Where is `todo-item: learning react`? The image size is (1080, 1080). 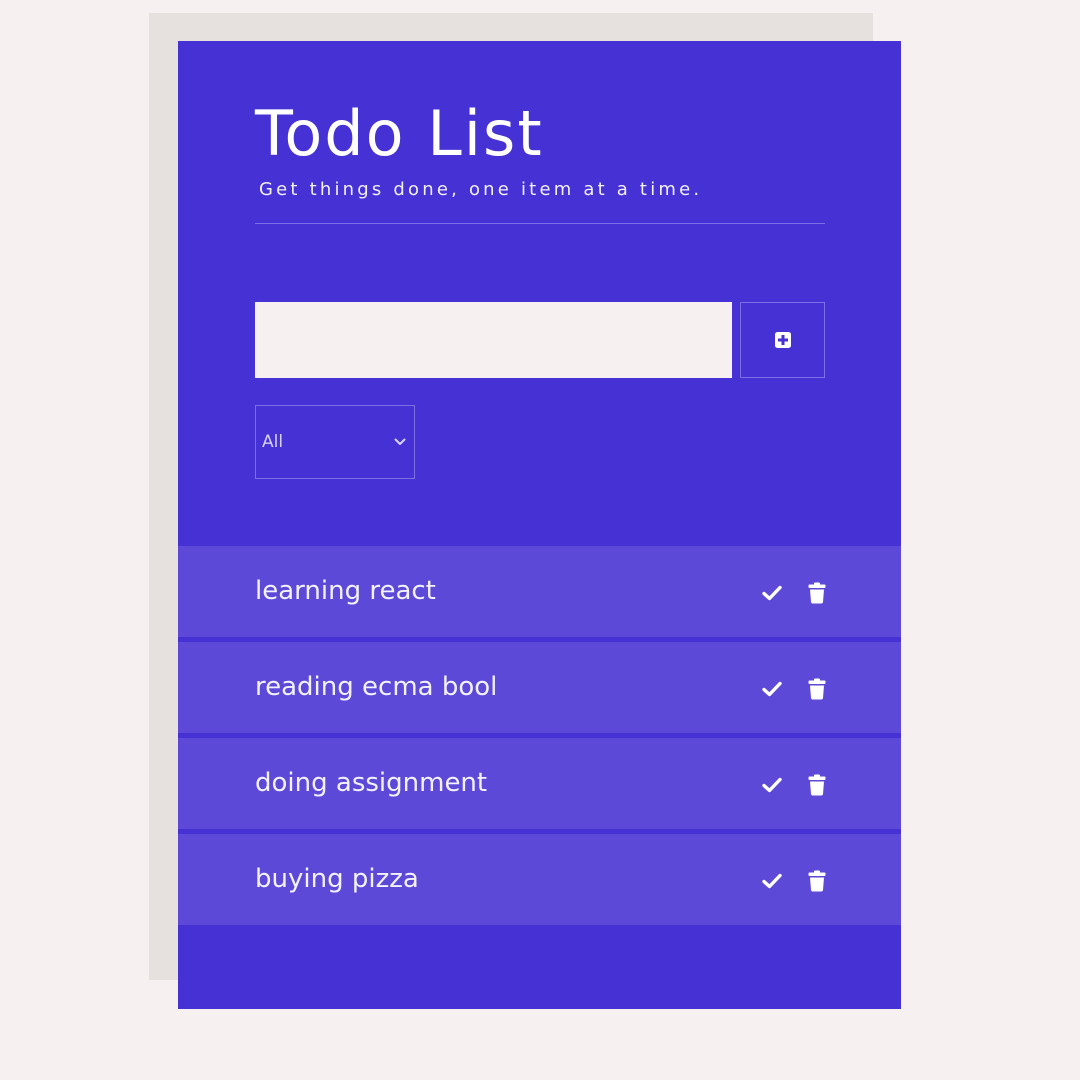
todo-item: learning react is located at coordinates (539, 591).